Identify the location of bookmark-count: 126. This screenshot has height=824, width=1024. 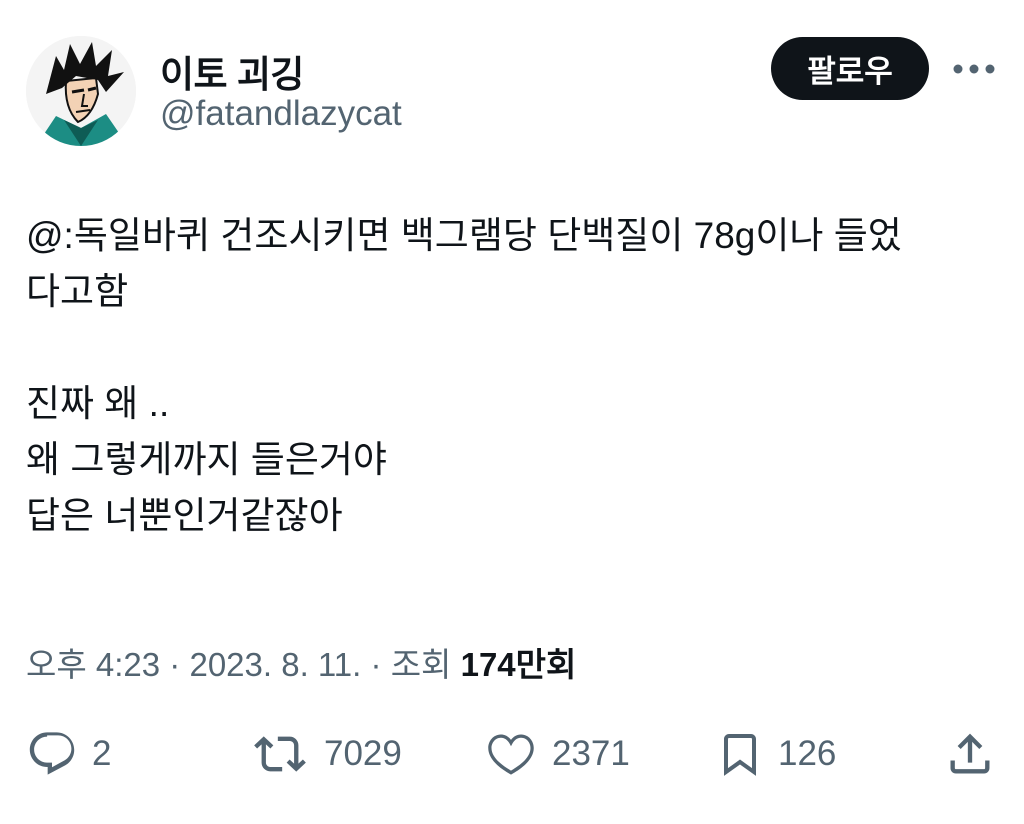
(807, 753).